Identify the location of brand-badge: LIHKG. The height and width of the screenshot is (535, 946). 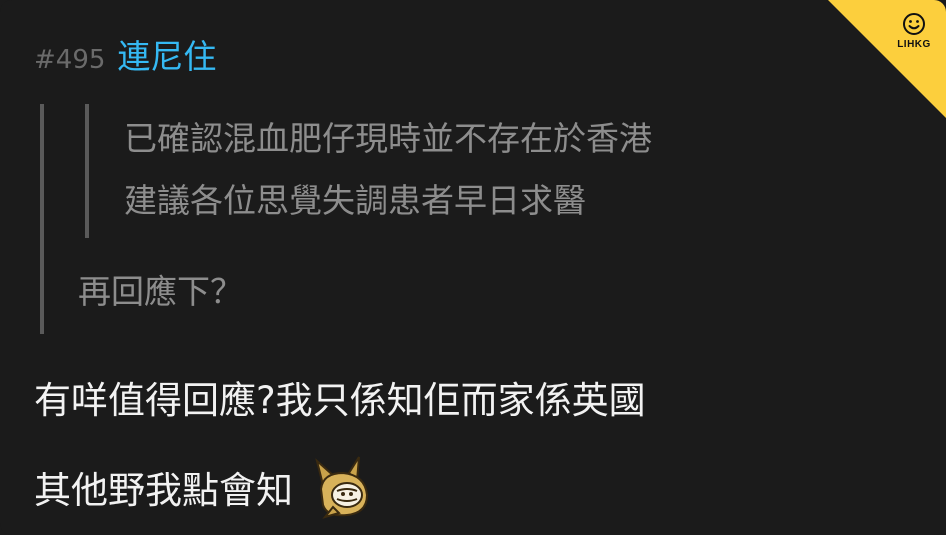
(914, 31).